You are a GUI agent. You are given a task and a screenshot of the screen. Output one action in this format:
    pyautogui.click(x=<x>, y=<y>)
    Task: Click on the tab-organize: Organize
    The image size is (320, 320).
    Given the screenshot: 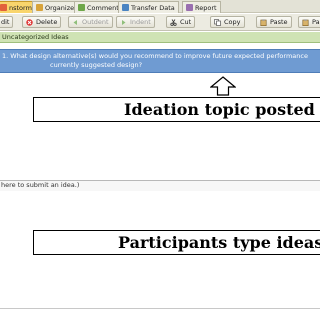 What is the action you would take?
    pyautogui.click(x=55, y=7)
    